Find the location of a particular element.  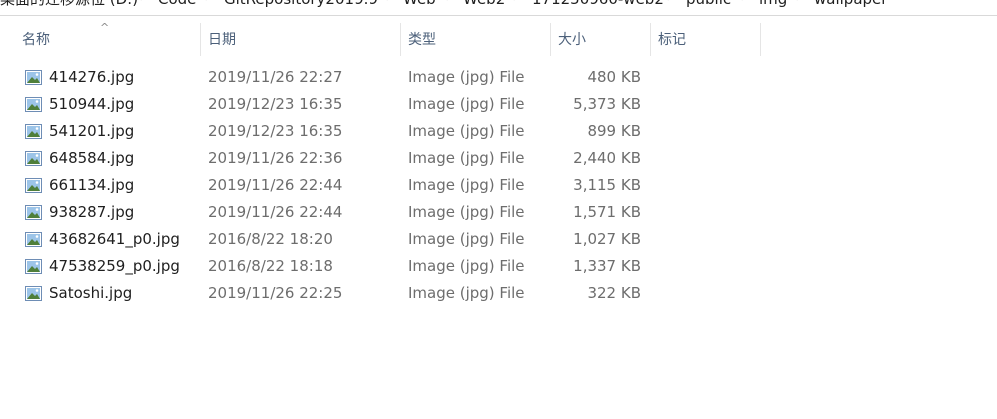

breadcrumb-item-img: img is located at coordinates (773, 7).